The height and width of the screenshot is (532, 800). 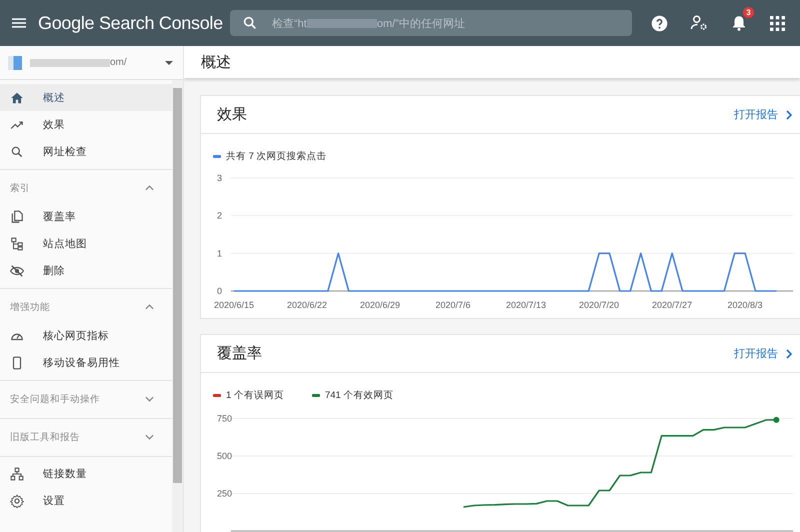 I want to click on menu-icon, so click(x=19, y=23).